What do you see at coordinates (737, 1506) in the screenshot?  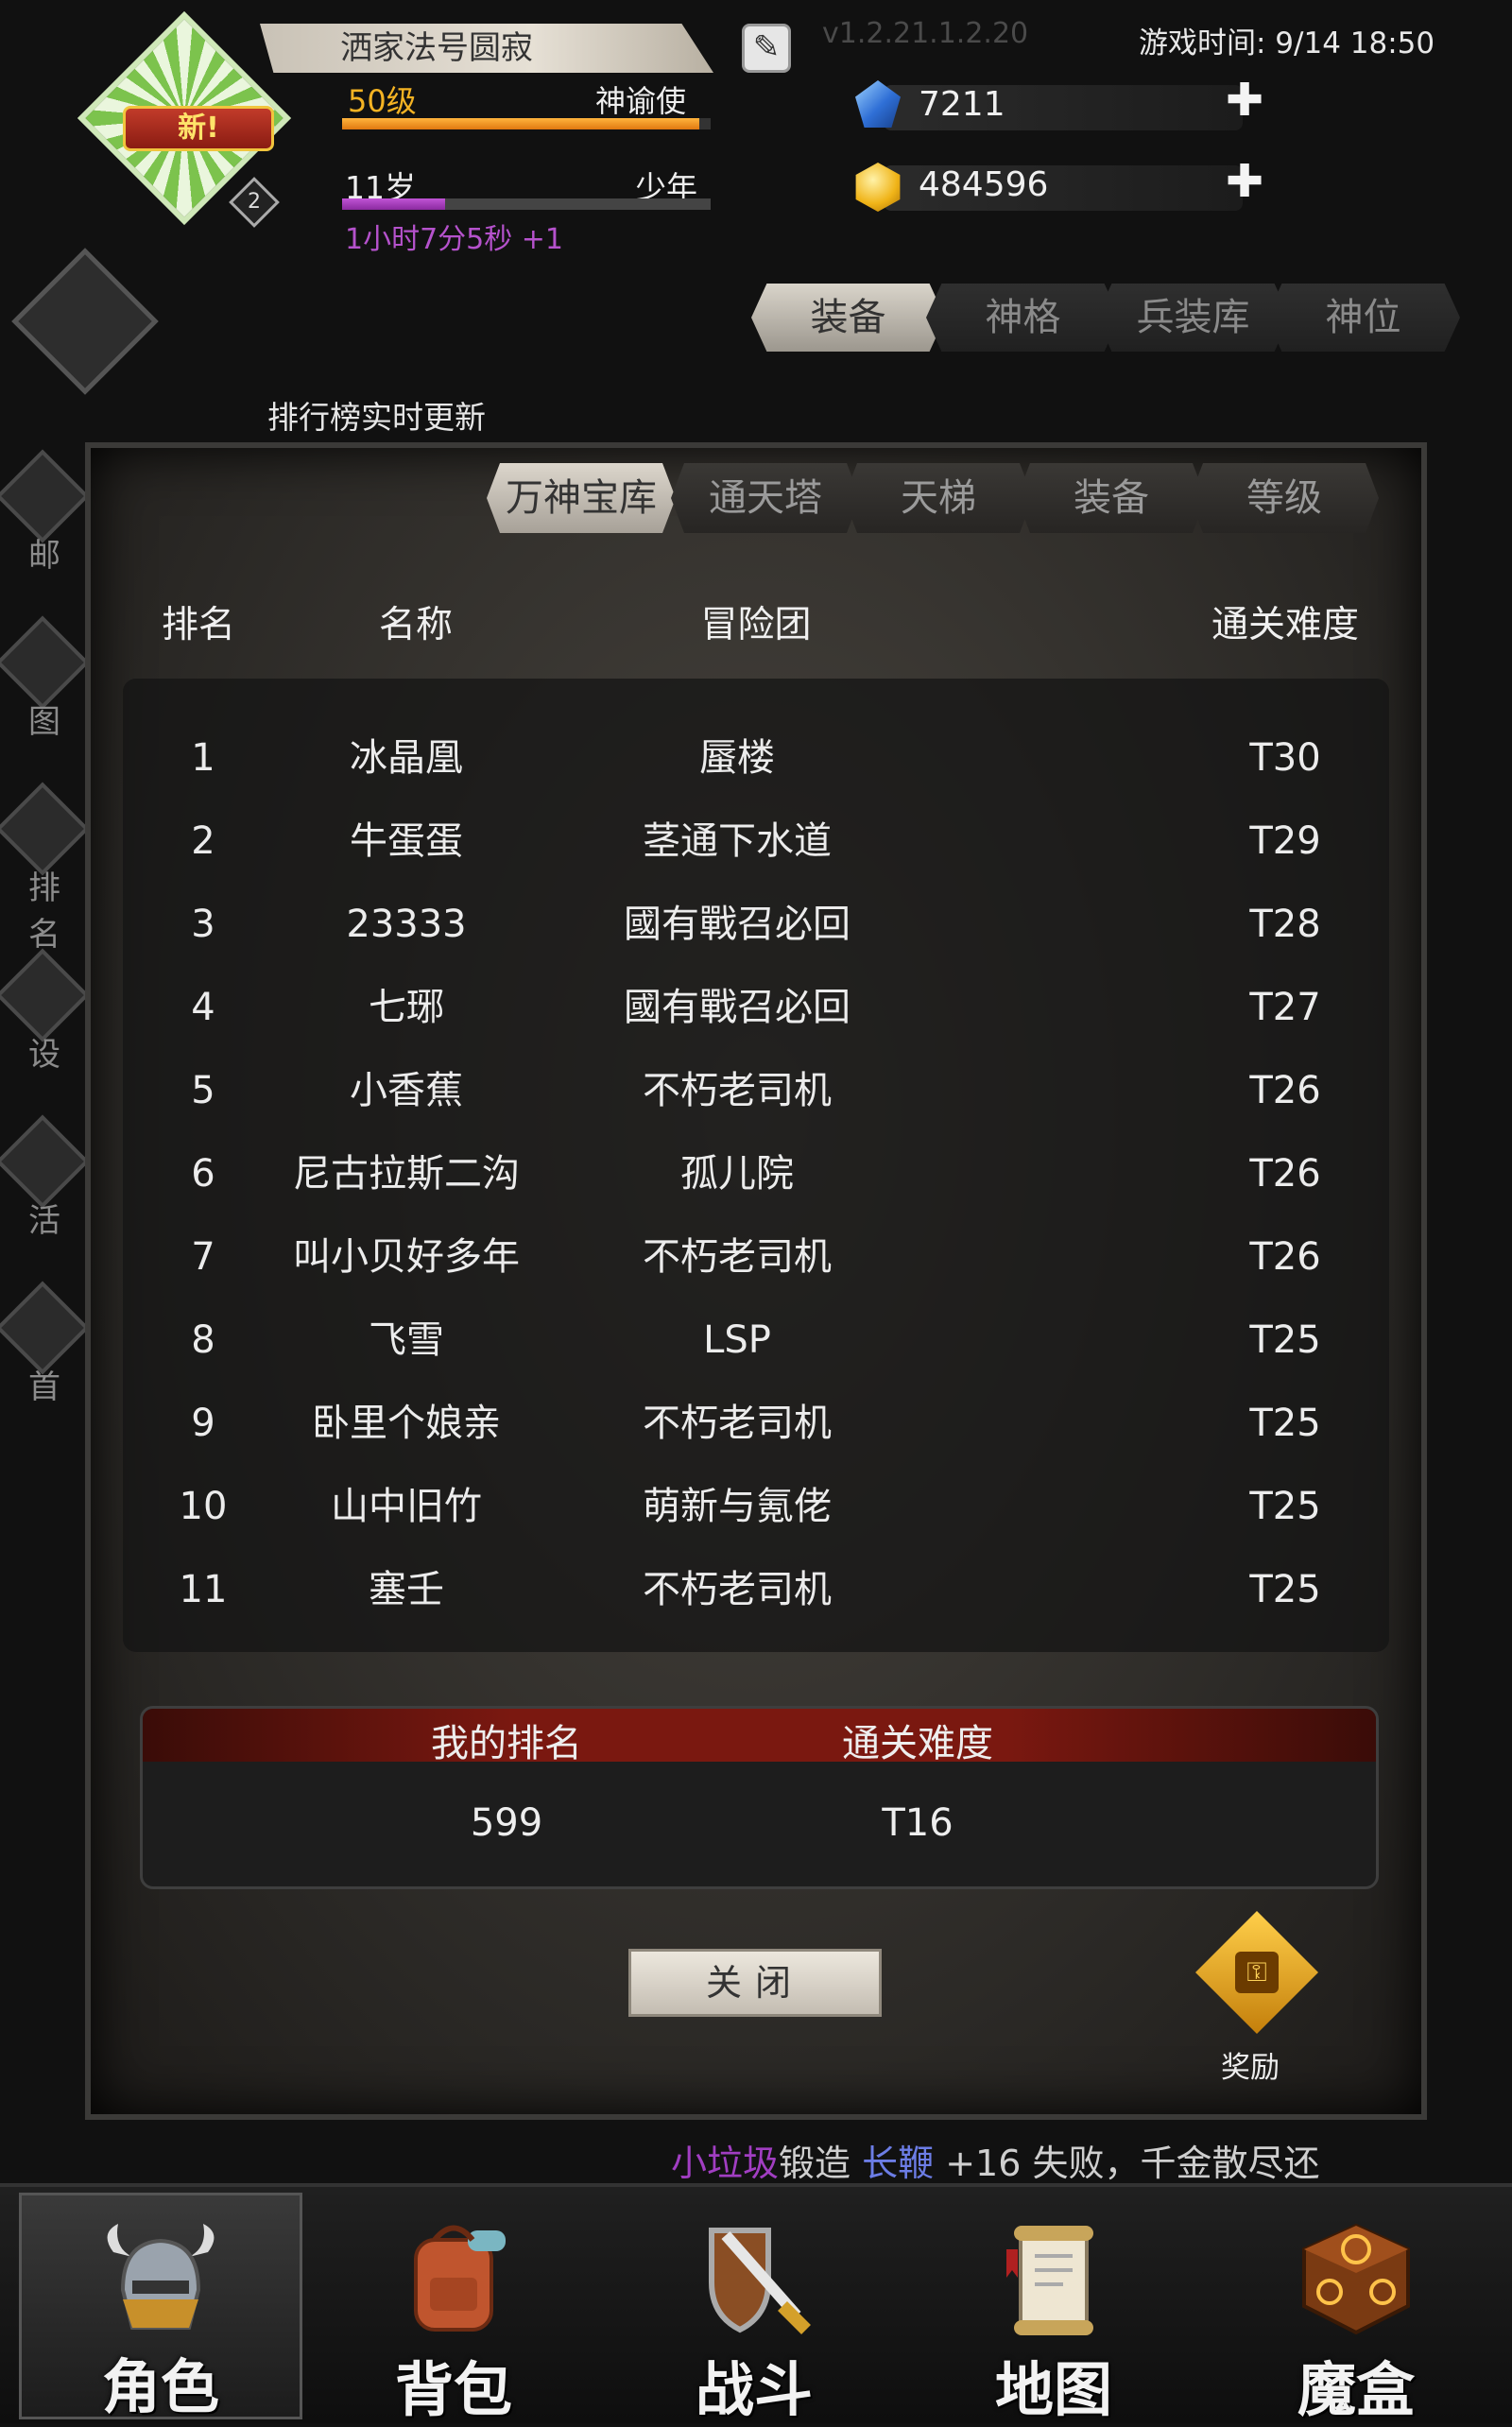 I see `team-cell: 萌新与氪佬` at bounding box center [737, 1506].